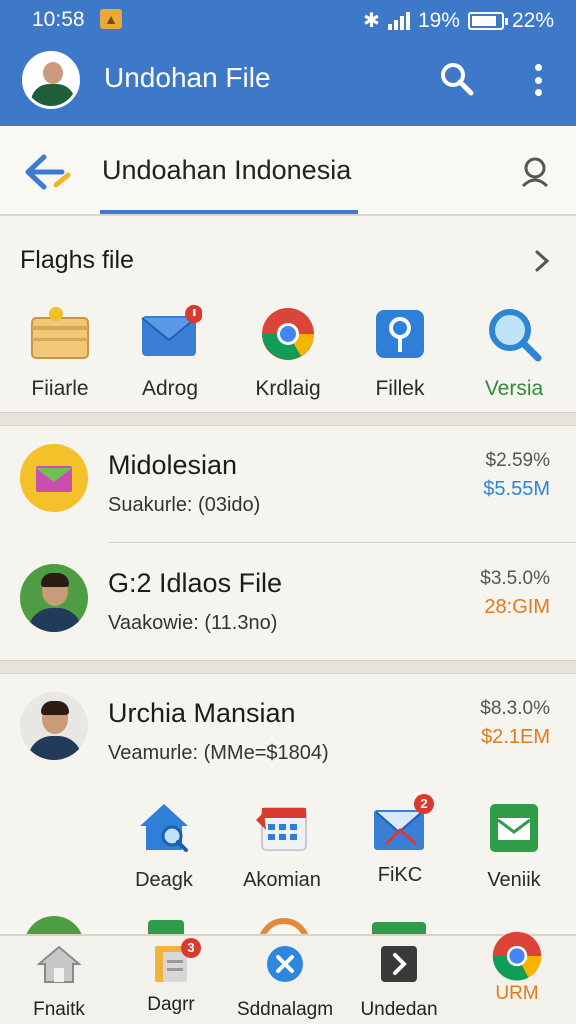 The width and height of the screenshot is (576, 1024). I want to click on nav-browser: URM, so click(517, 972).